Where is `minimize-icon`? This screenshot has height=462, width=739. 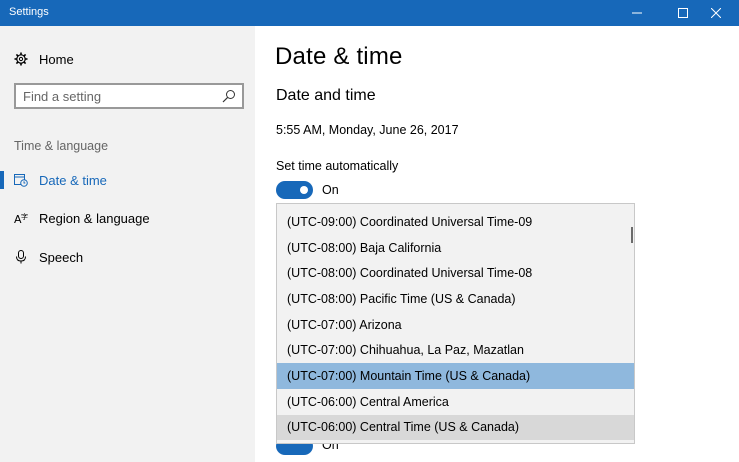
minimize-icon is located at coordinates (637, 13).